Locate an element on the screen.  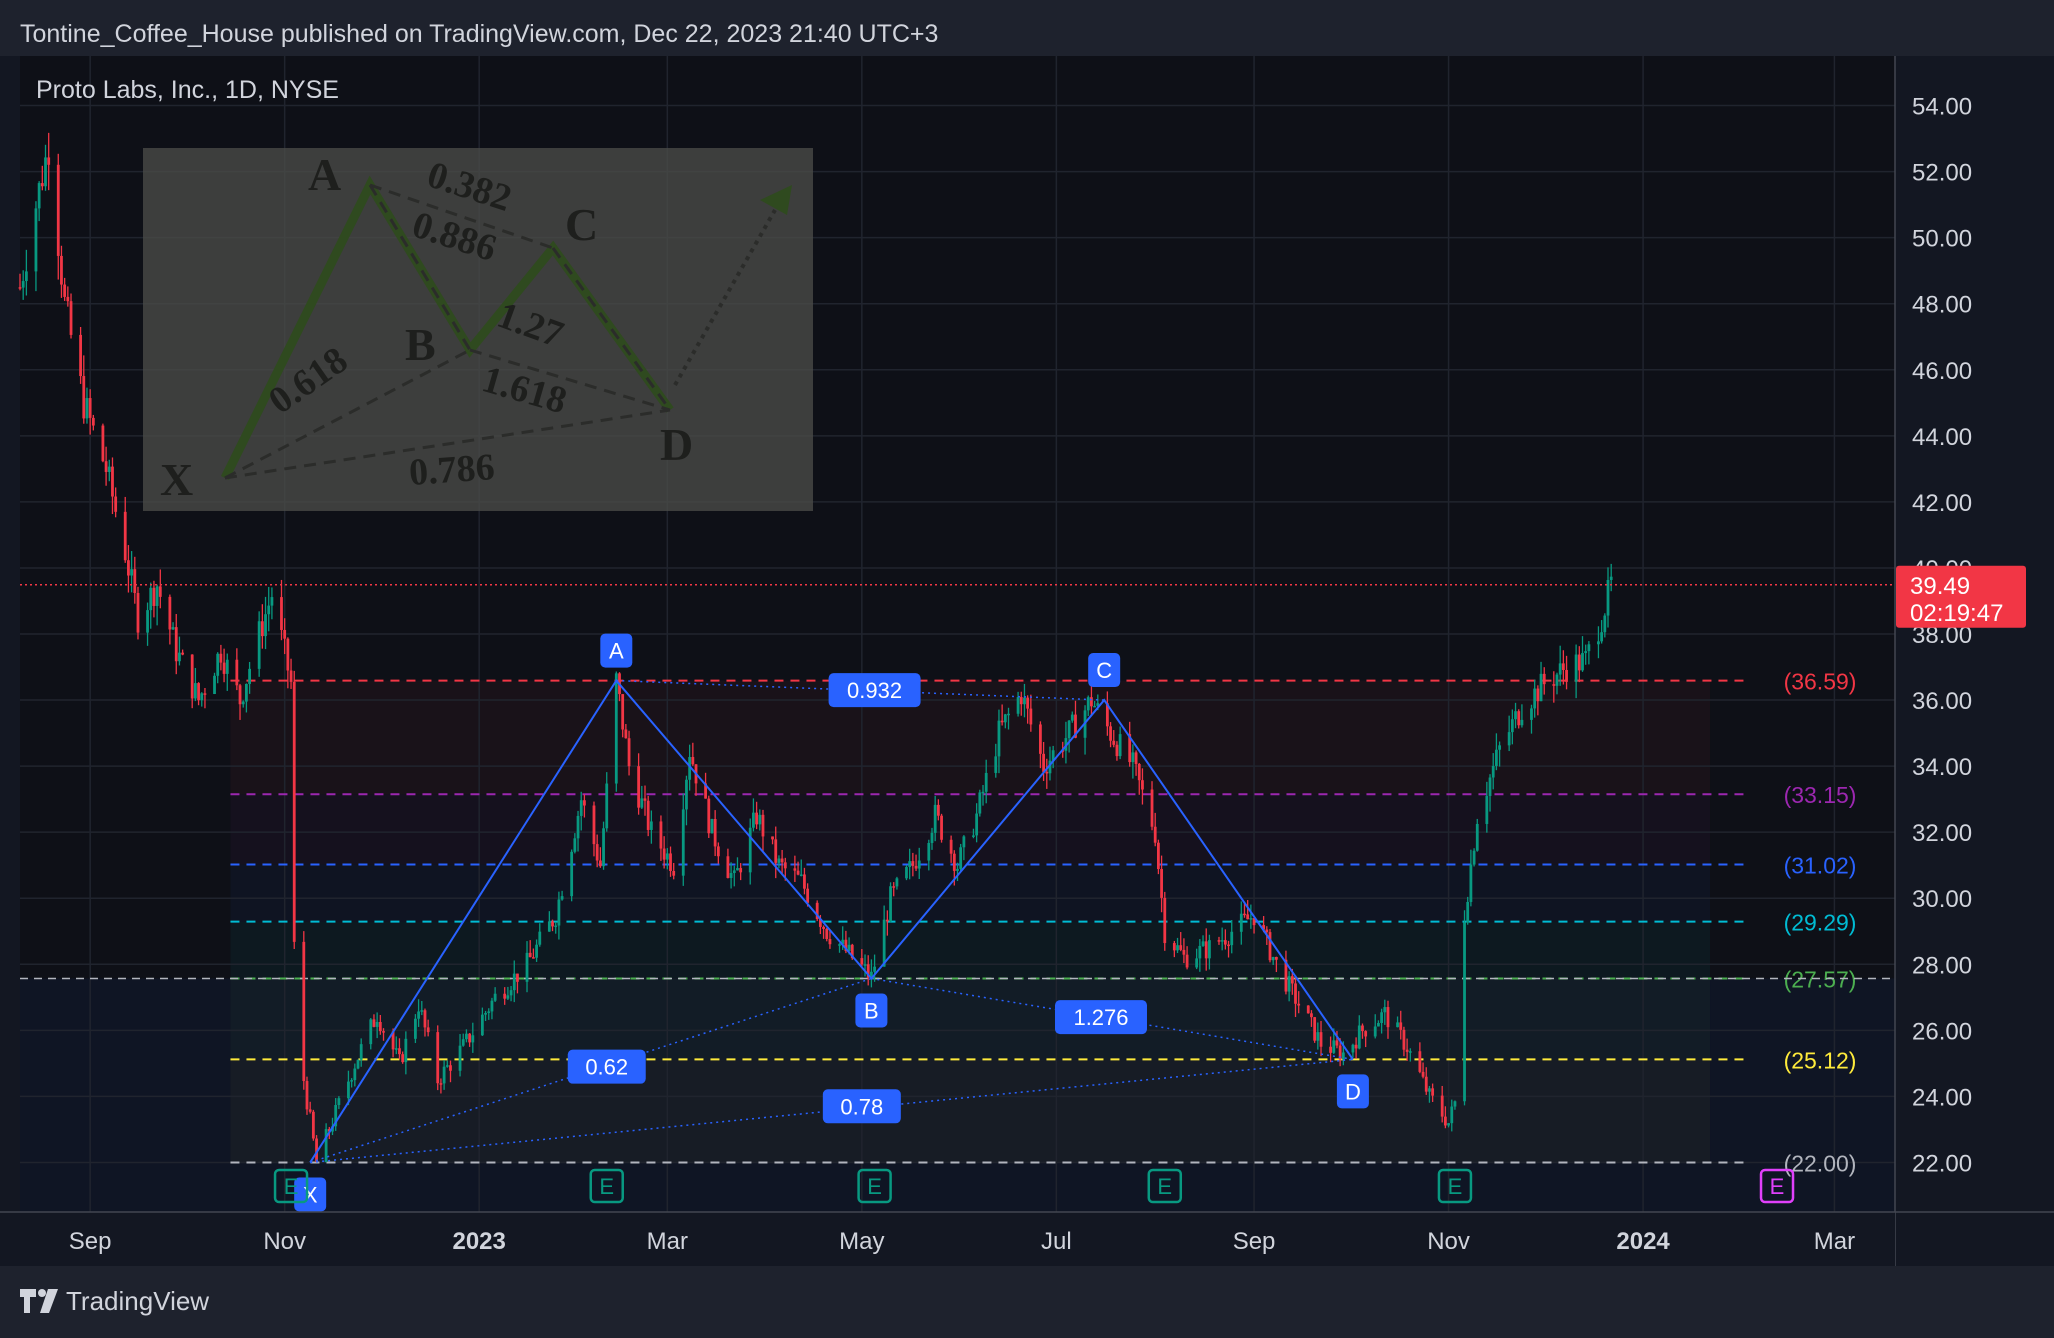
last-price-value: 39.49 is located at coordinates (1940, 586).